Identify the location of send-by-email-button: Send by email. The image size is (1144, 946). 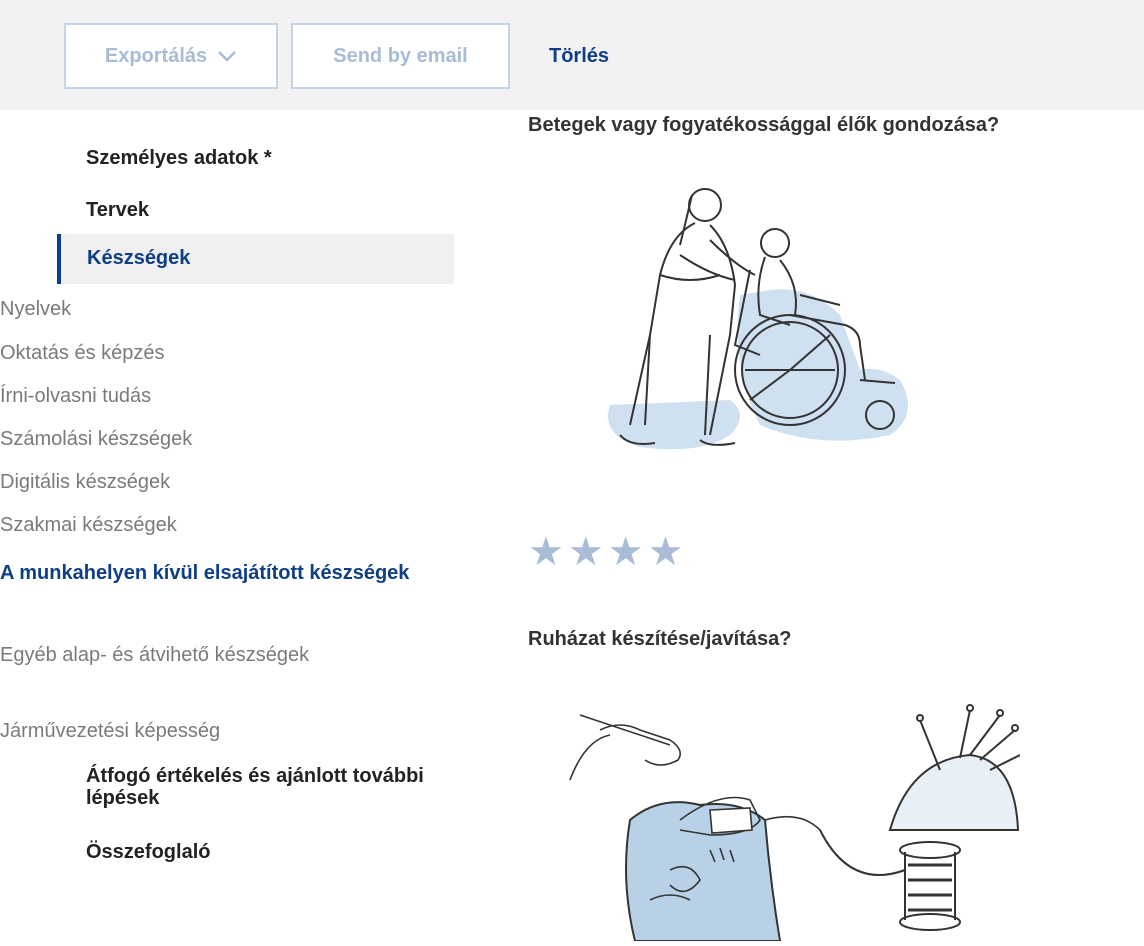
(400, 56).